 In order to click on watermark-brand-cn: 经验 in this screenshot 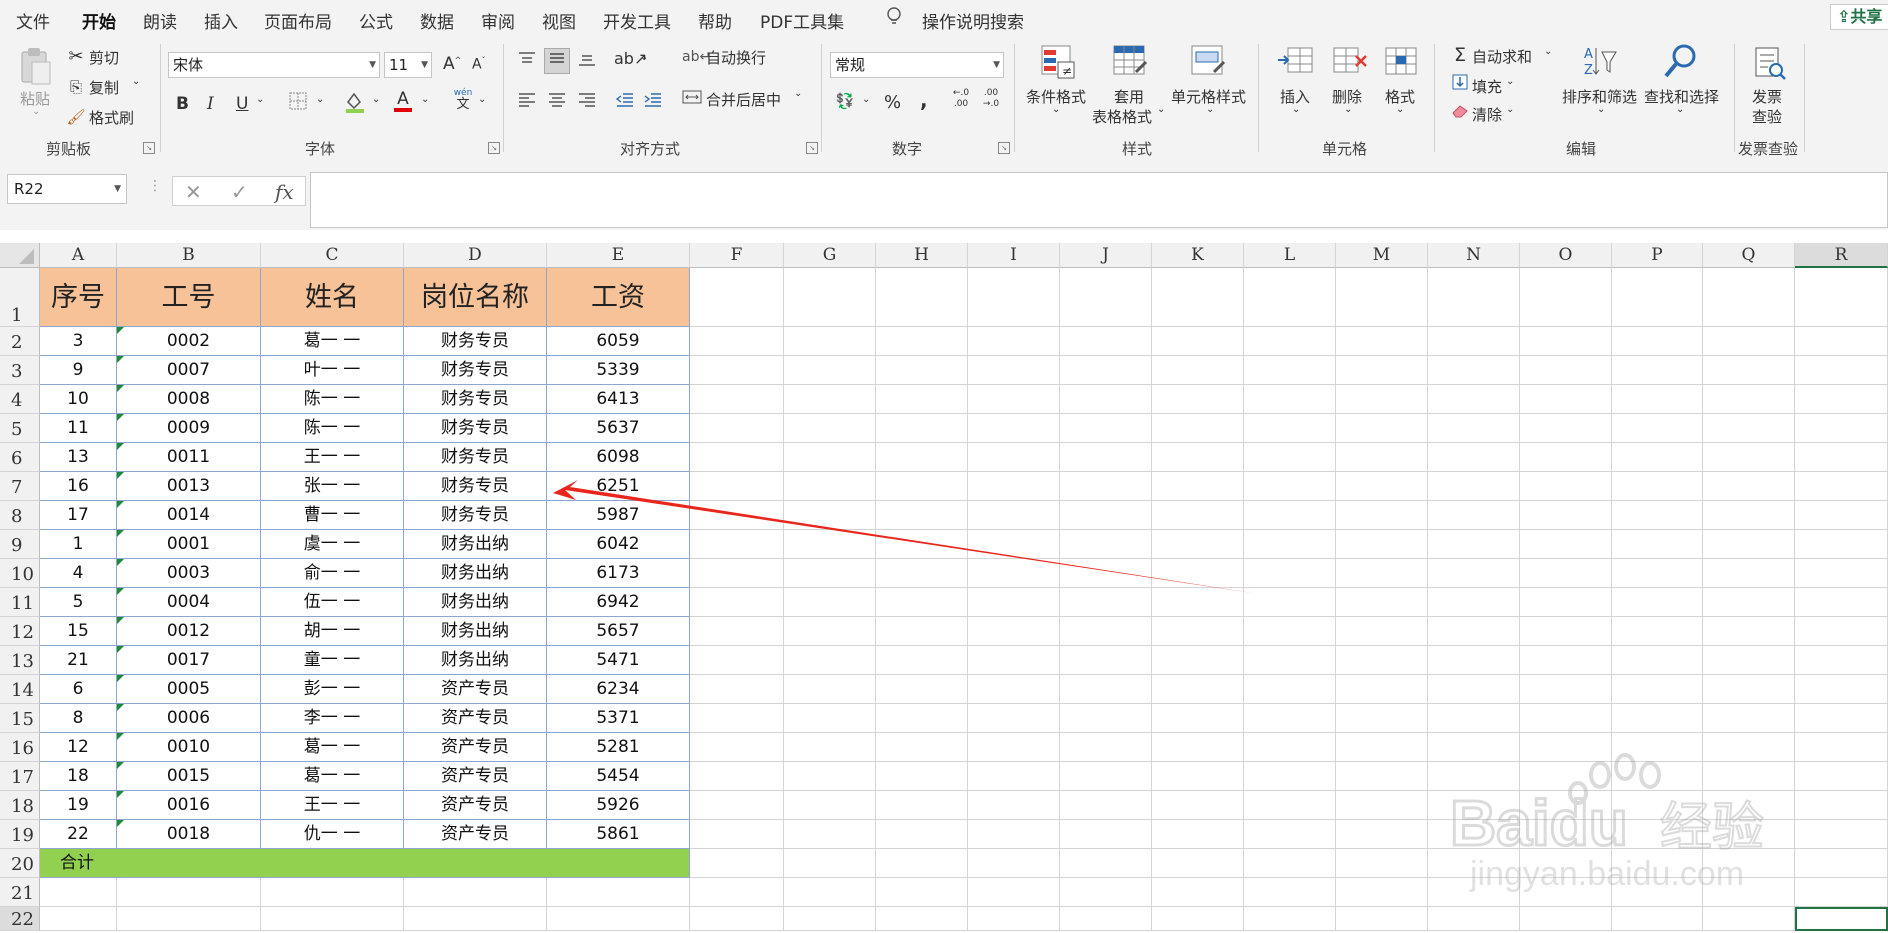, I will do `click(1712, 828)`.